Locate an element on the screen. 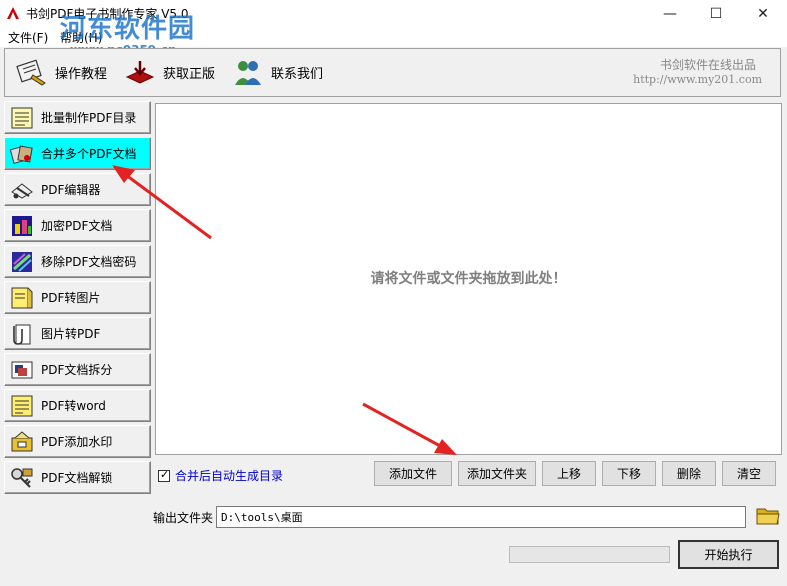  move-up-button: 上移 is located at coordinates (569, 473).